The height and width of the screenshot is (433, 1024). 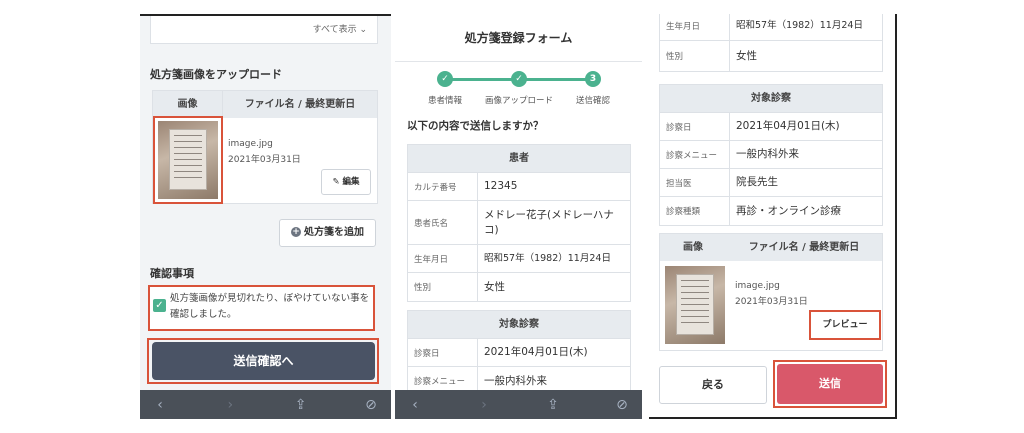 I want to click on send-button: 送信, so click(x=830, y=384).